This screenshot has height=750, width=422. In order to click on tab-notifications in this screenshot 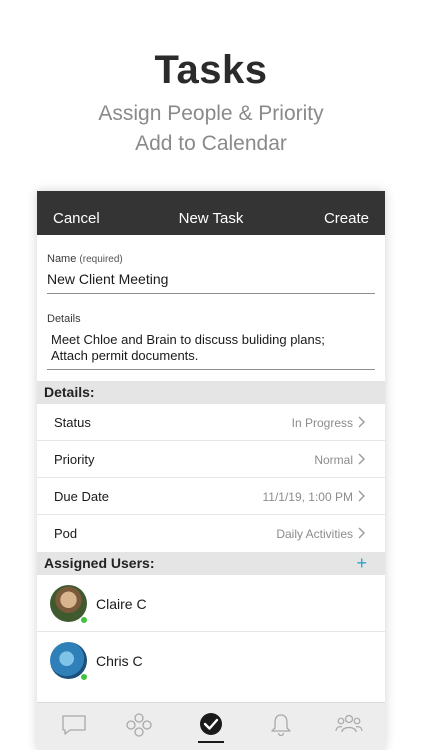, I will do `click(281, 725)`.